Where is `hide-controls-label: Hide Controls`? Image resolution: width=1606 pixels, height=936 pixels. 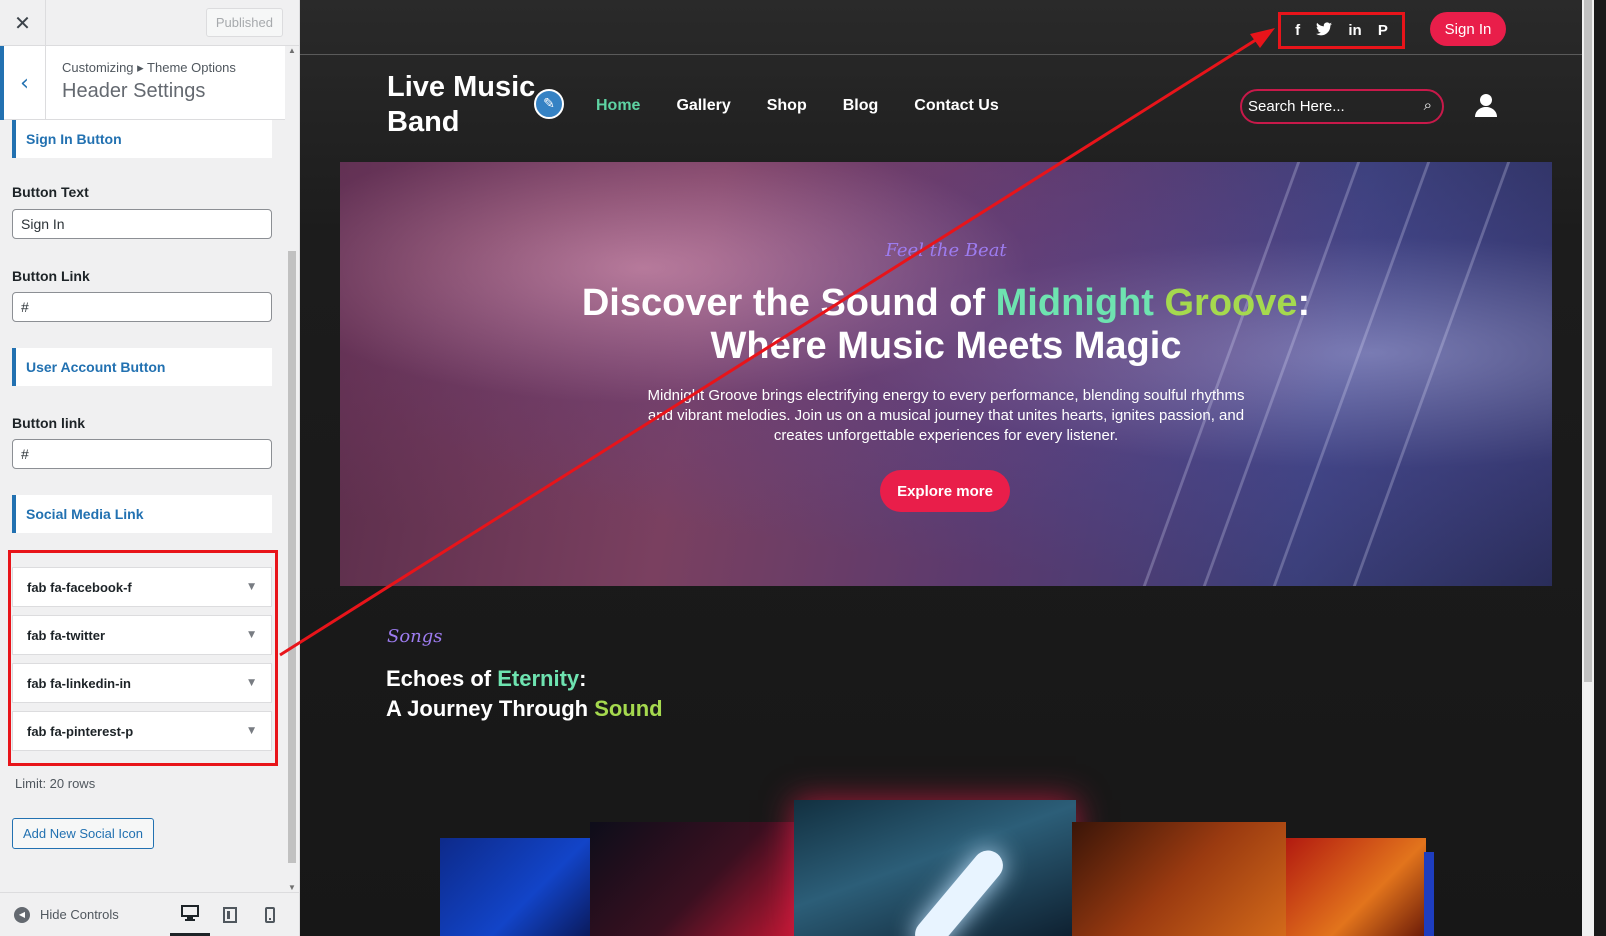 hide-controls-label: Hide Controls is located at coordinates (79, 914).